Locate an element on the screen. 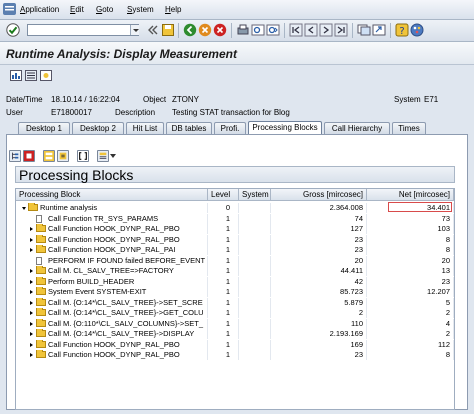 This screenshot has width=474, height=414. help-icon: ? is located at coordinates (402, 30).